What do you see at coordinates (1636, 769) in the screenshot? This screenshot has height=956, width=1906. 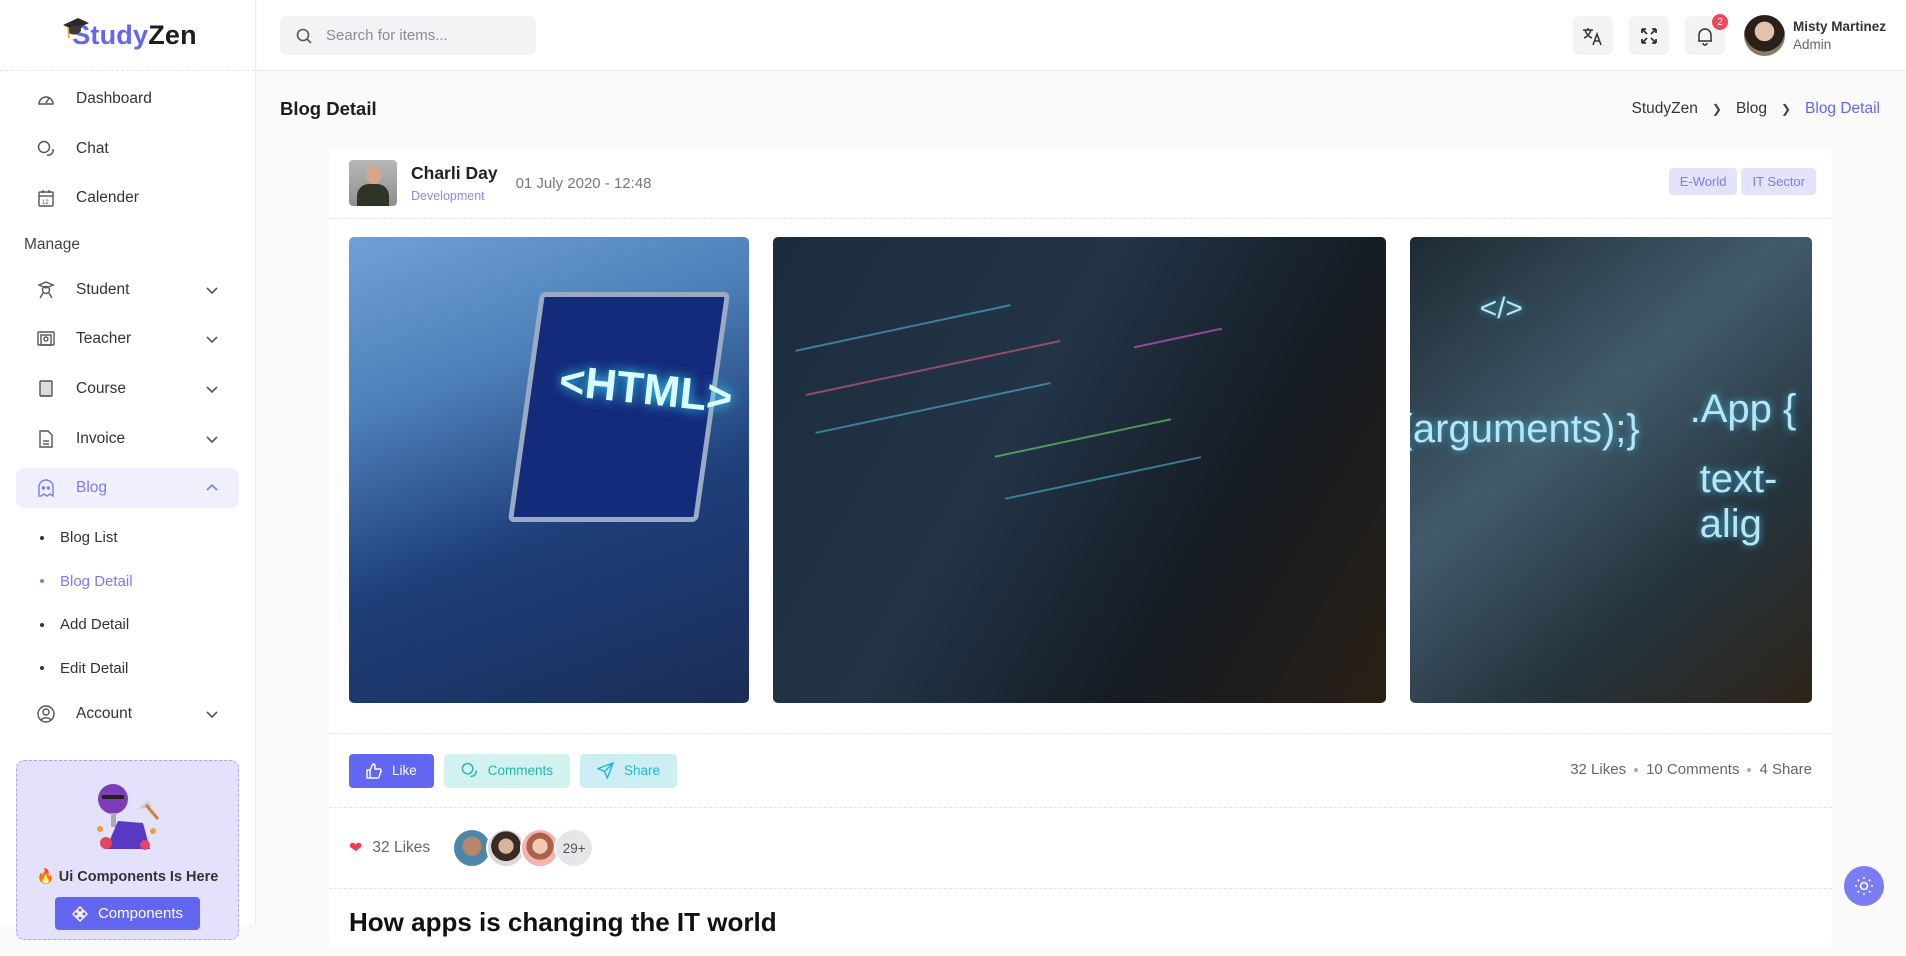 I see `separator-dot` at bounding box center [1636, 769].